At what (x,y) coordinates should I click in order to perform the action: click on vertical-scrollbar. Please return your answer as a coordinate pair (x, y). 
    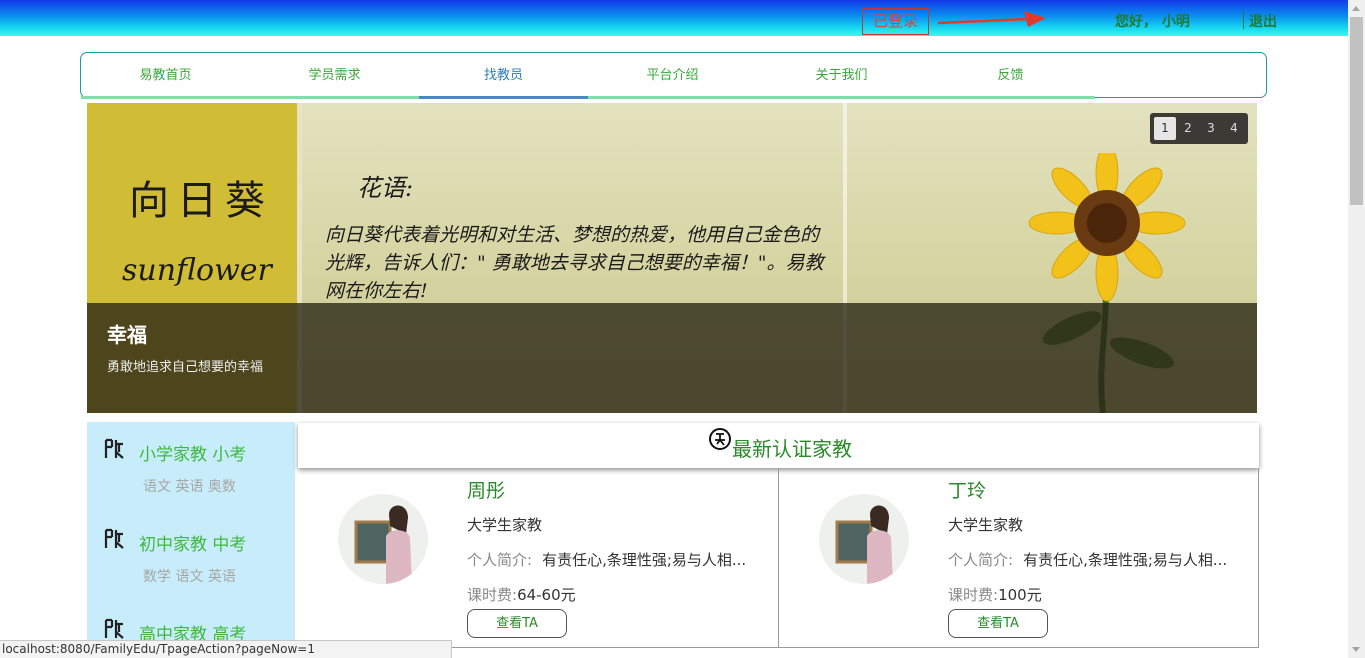
    Looking at the image, I should click on (1356, 329).